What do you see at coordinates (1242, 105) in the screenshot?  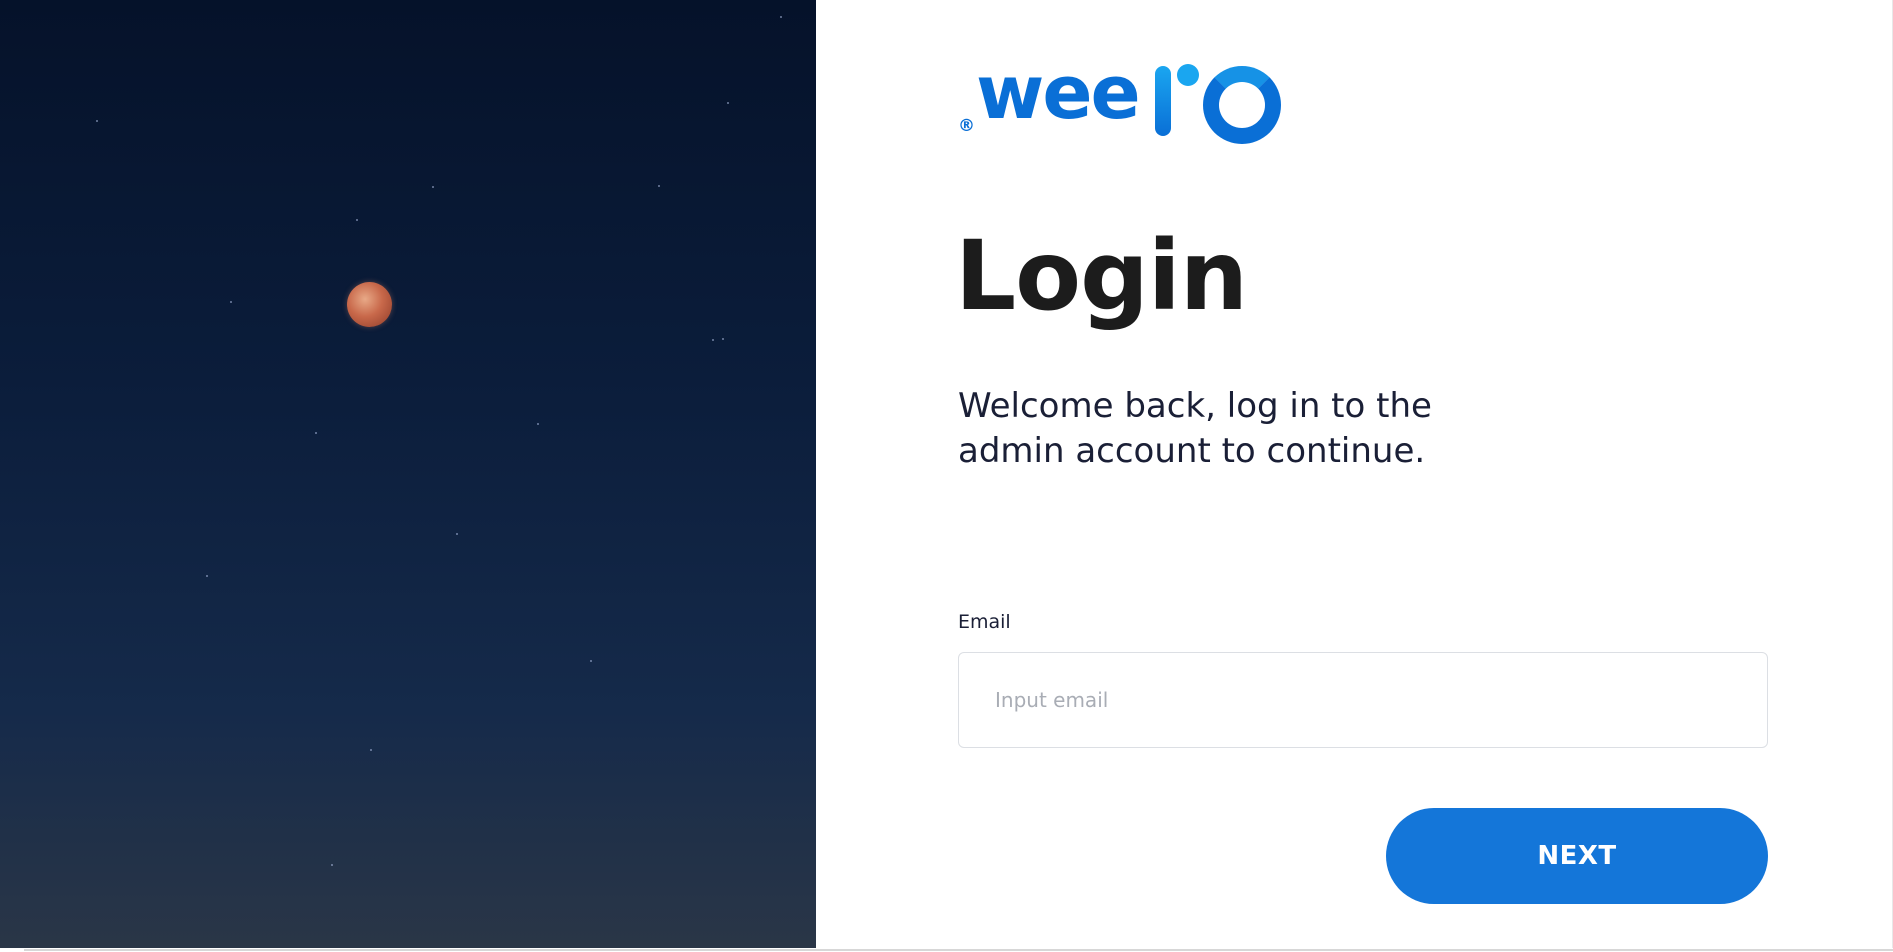 I see `logo-o-ring` at bounding box center [1242, 105].